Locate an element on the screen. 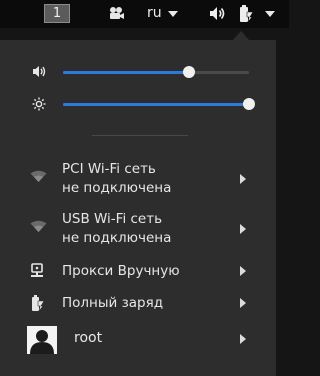 The width and height of the screenshot is (320, 376). wifi-title: USB Wi-Fi сеть is located at coordinates (112, 219).